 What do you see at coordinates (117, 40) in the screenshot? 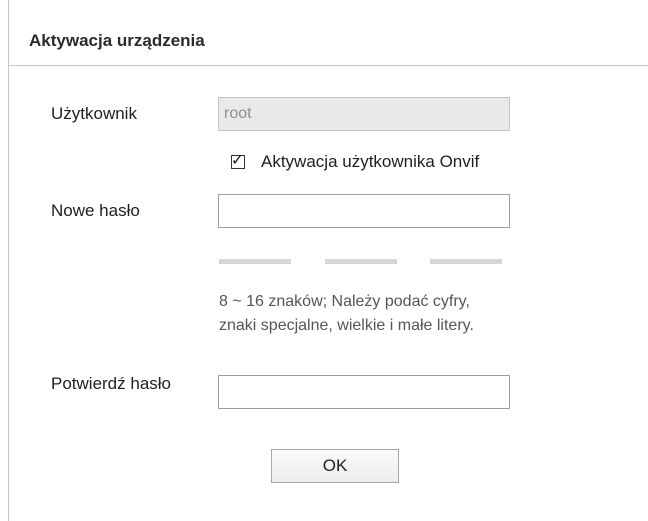
I see `dialog-title: Aktywacja urządzenia` at bounding box center [117, 40].